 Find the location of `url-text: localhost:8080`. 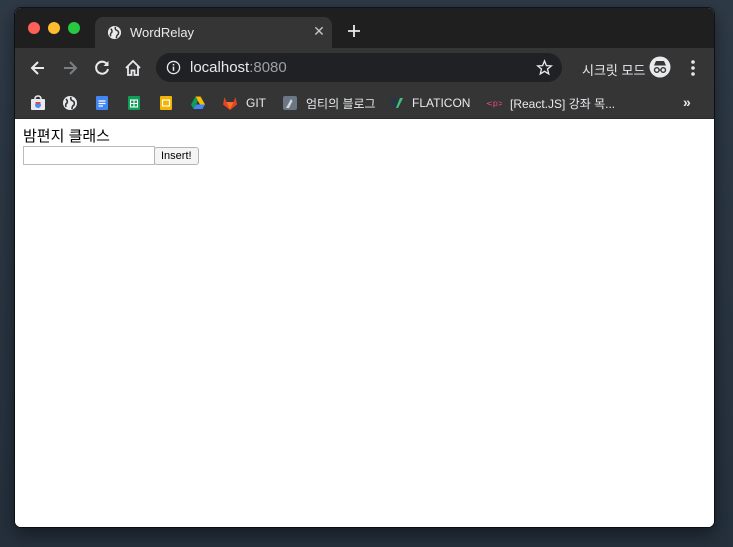

url-text: localhost:8080 is located at coordinates (238, 67).